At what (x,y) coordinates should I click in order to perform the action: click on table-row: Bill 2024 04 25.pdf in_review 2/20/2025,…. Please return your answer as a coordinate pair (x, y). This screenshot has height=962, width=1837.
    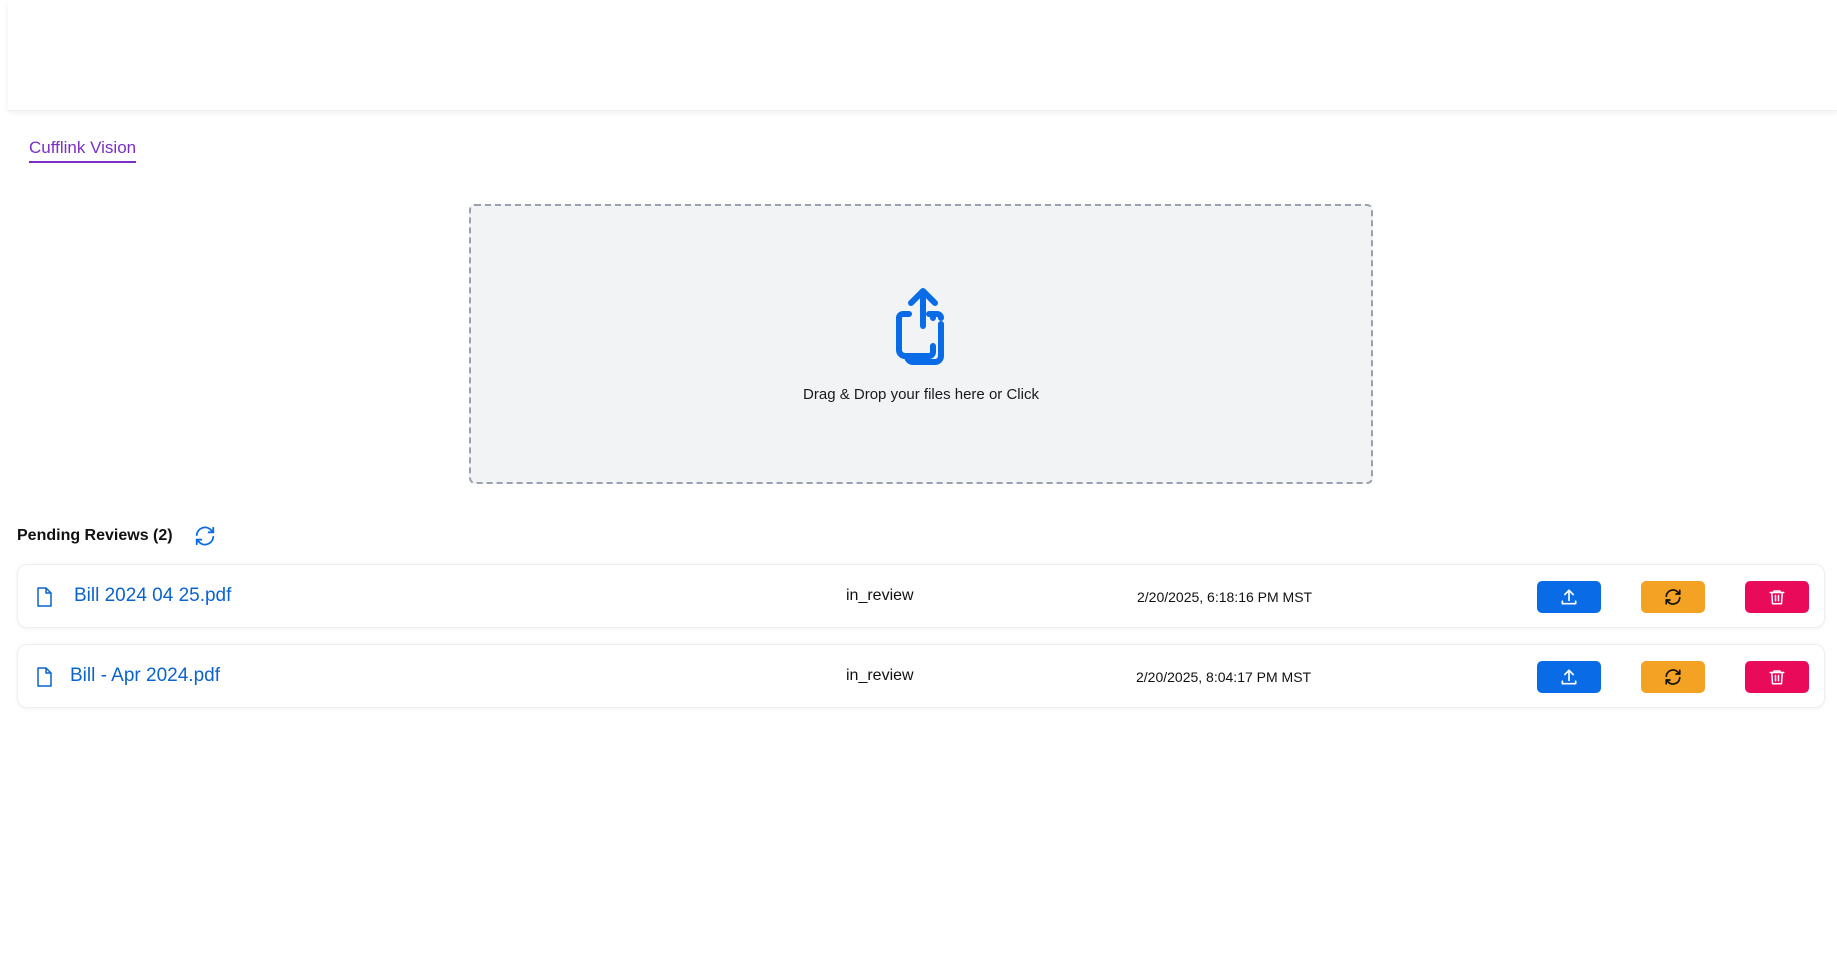
    Looking at the image, I should click on (921, 596).